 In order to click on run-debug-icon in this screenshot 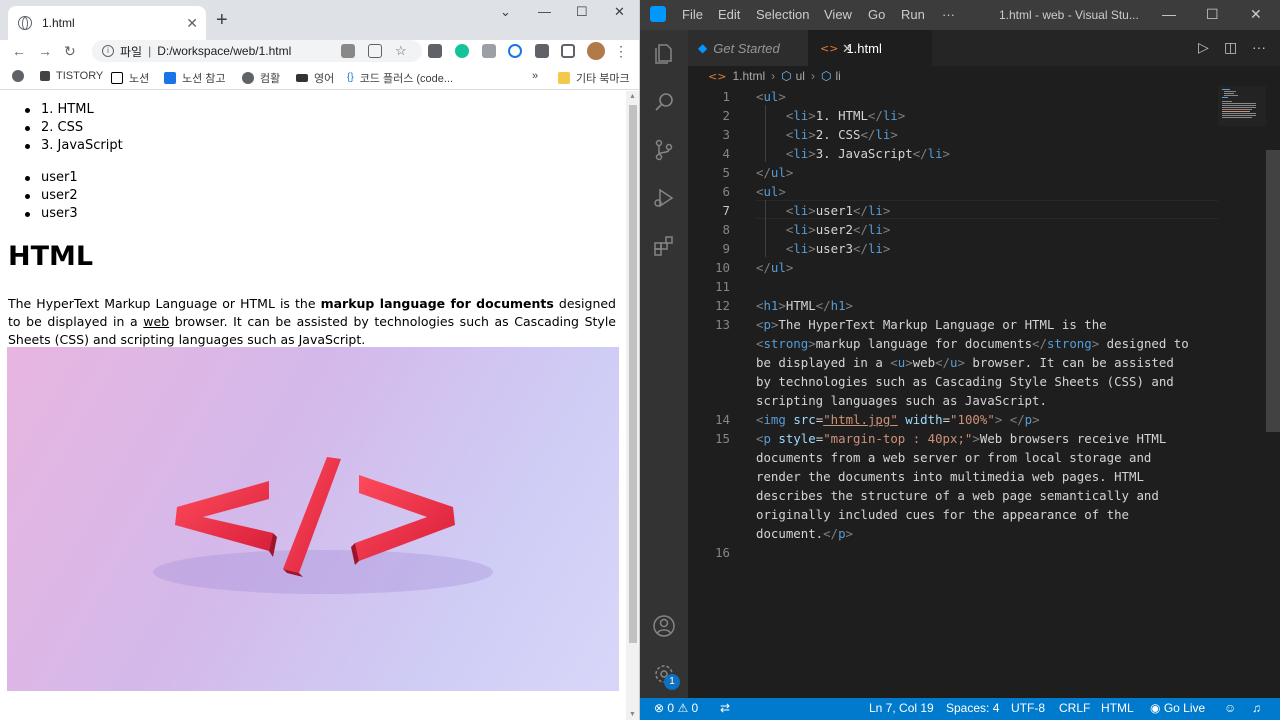, I will do `click(664, 198)`.